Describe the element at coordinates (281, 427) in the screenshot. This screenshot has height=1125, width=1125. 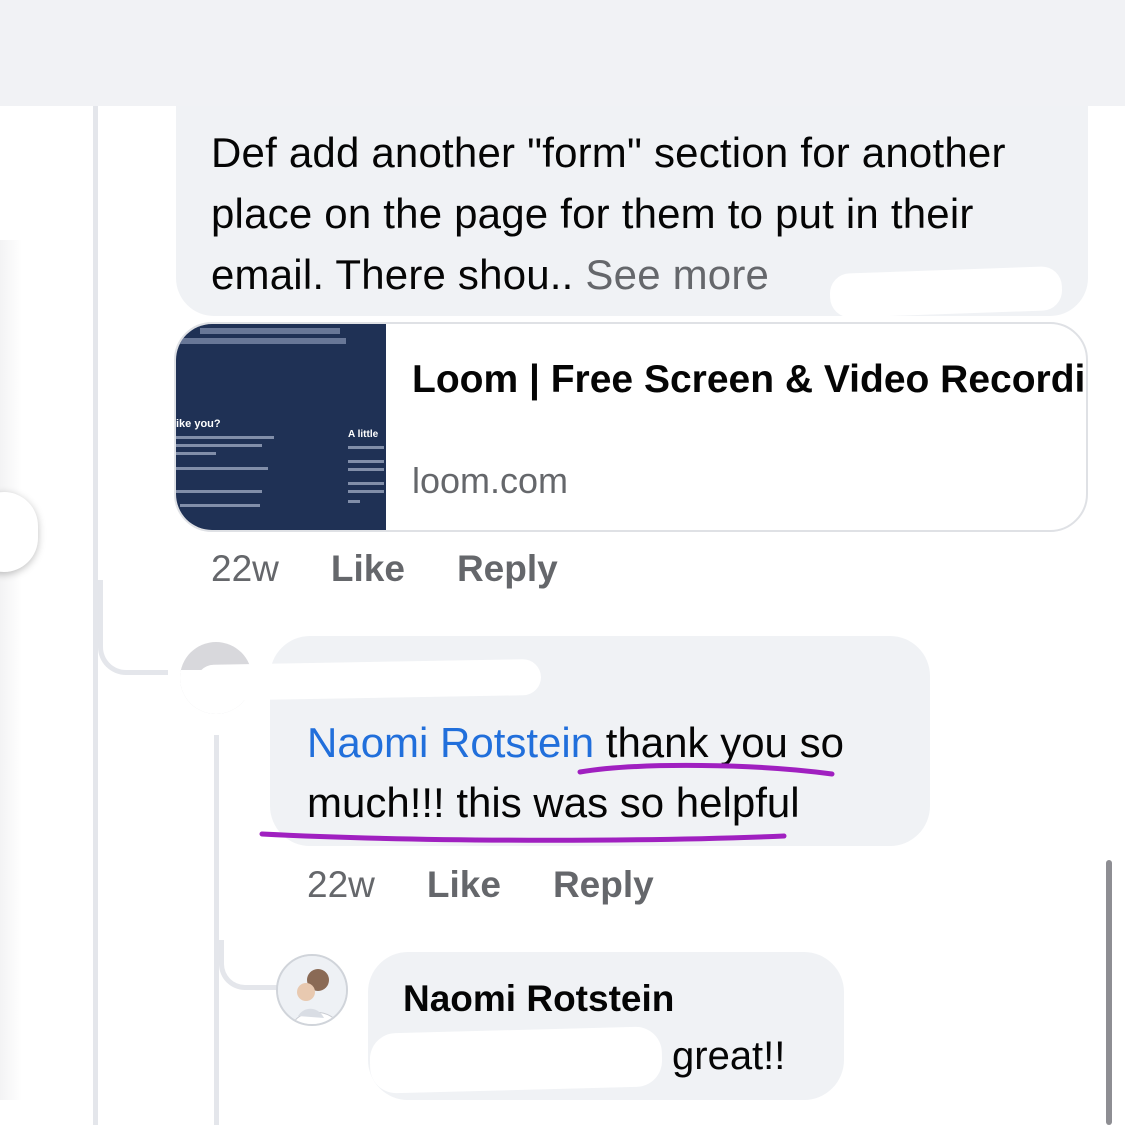
I see `link-preview-thumbnail: ike you? A little` at that location.